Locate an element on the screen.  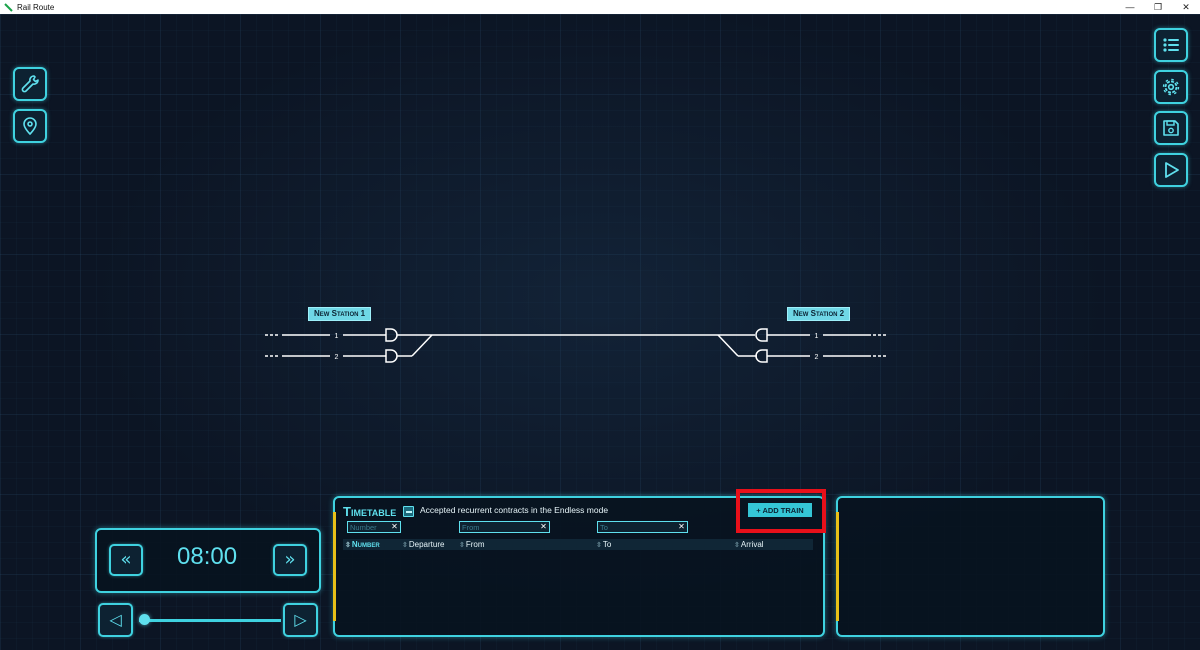
minus-icon is located at coordinates (408, 511).